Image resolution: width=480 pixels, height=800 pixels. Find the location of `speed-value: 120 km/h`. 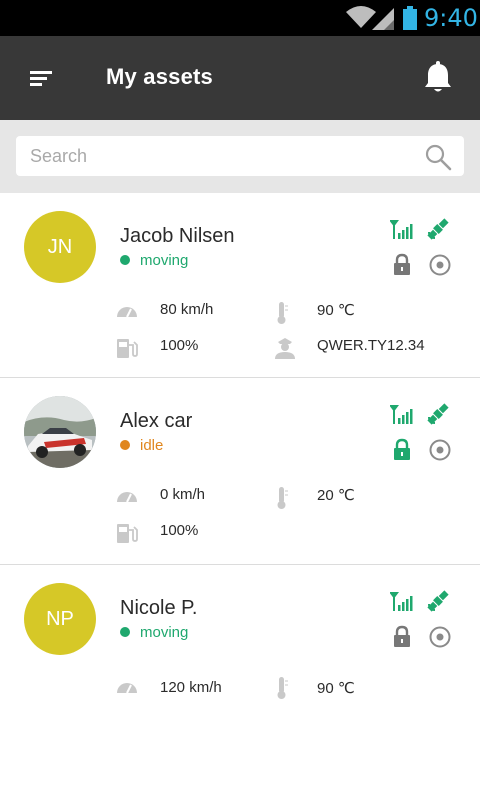

speed-value: 120 km/h is located at coordinates (191, 687).